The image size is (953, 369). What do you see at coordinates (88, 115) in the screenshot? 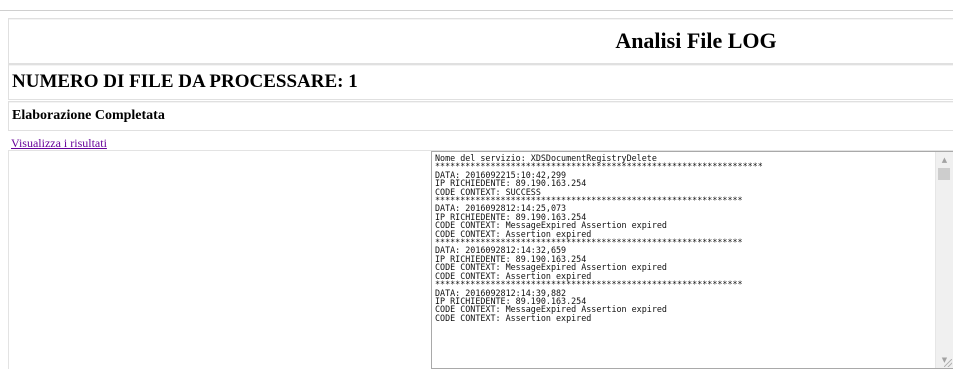
I see `processing-status: Elaborazione Completata` at bounding box center [88, 115].